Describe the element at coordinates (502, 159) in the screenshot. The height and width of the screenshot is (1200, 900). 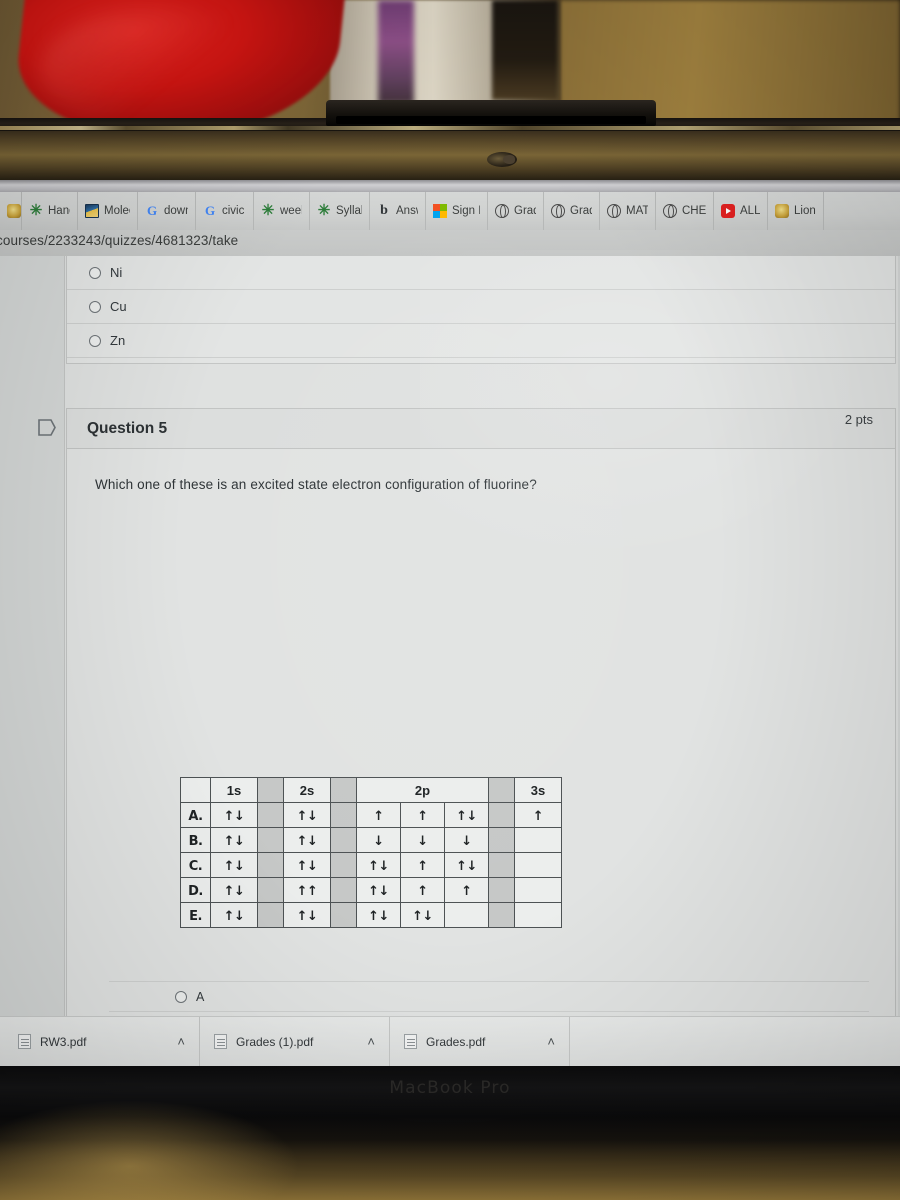
I see `webcam-icon` at that location.